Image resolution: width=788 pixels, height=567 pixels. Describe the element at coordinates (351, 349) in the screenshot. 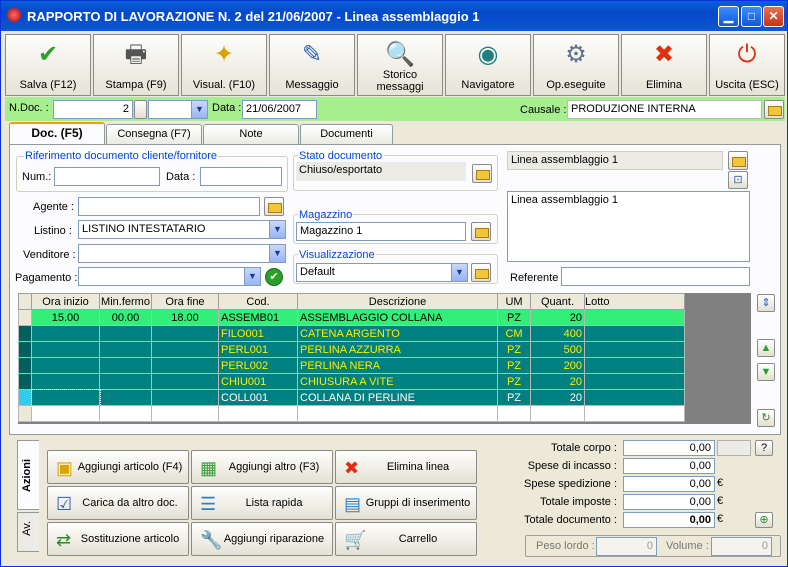

I see `table-row: PERL001 PERLINA AZZURRA PZ 500` at that location.